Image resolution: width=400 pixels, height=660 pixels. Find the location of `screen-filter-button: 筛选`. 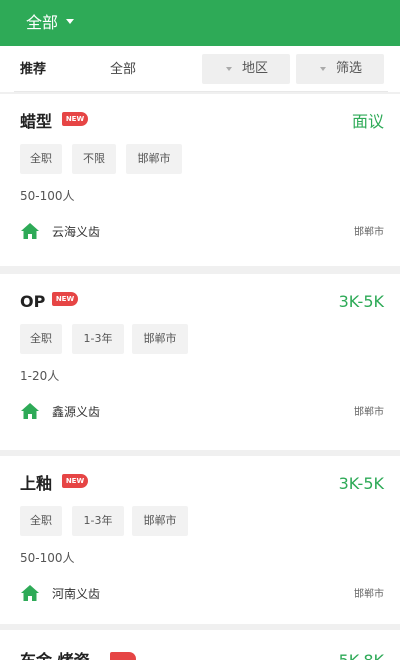

screen-filter-button: 筛选 is located at coordinates (340, 69).